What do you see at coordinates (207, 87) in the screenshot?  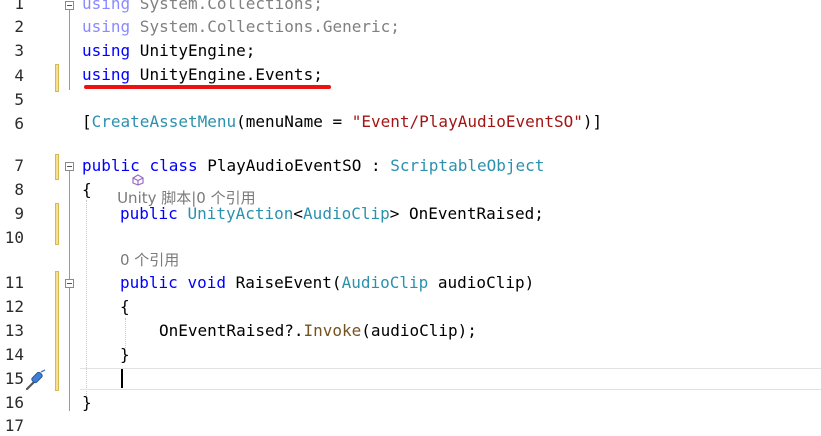 I see `red-underline-annotation` at bounding box center [207, 87].